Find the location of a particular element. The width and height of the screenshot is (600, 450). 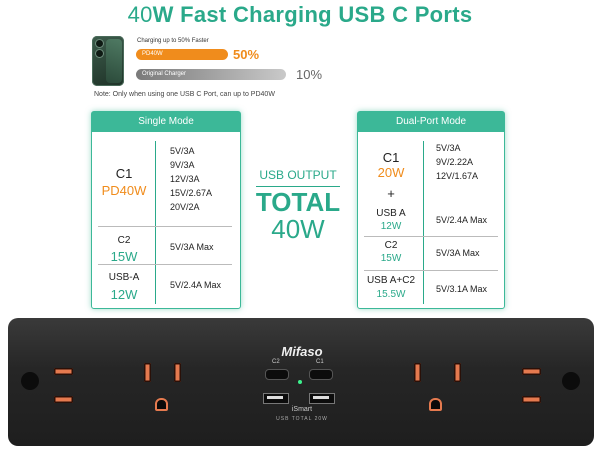

single-mode-header: Single Mode is located at coordinates (166, 122).